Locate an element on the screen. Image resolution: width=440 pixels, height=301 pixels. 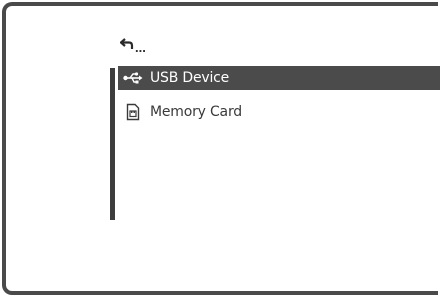
back-arrow-icon is located at coordinates (127, 44).